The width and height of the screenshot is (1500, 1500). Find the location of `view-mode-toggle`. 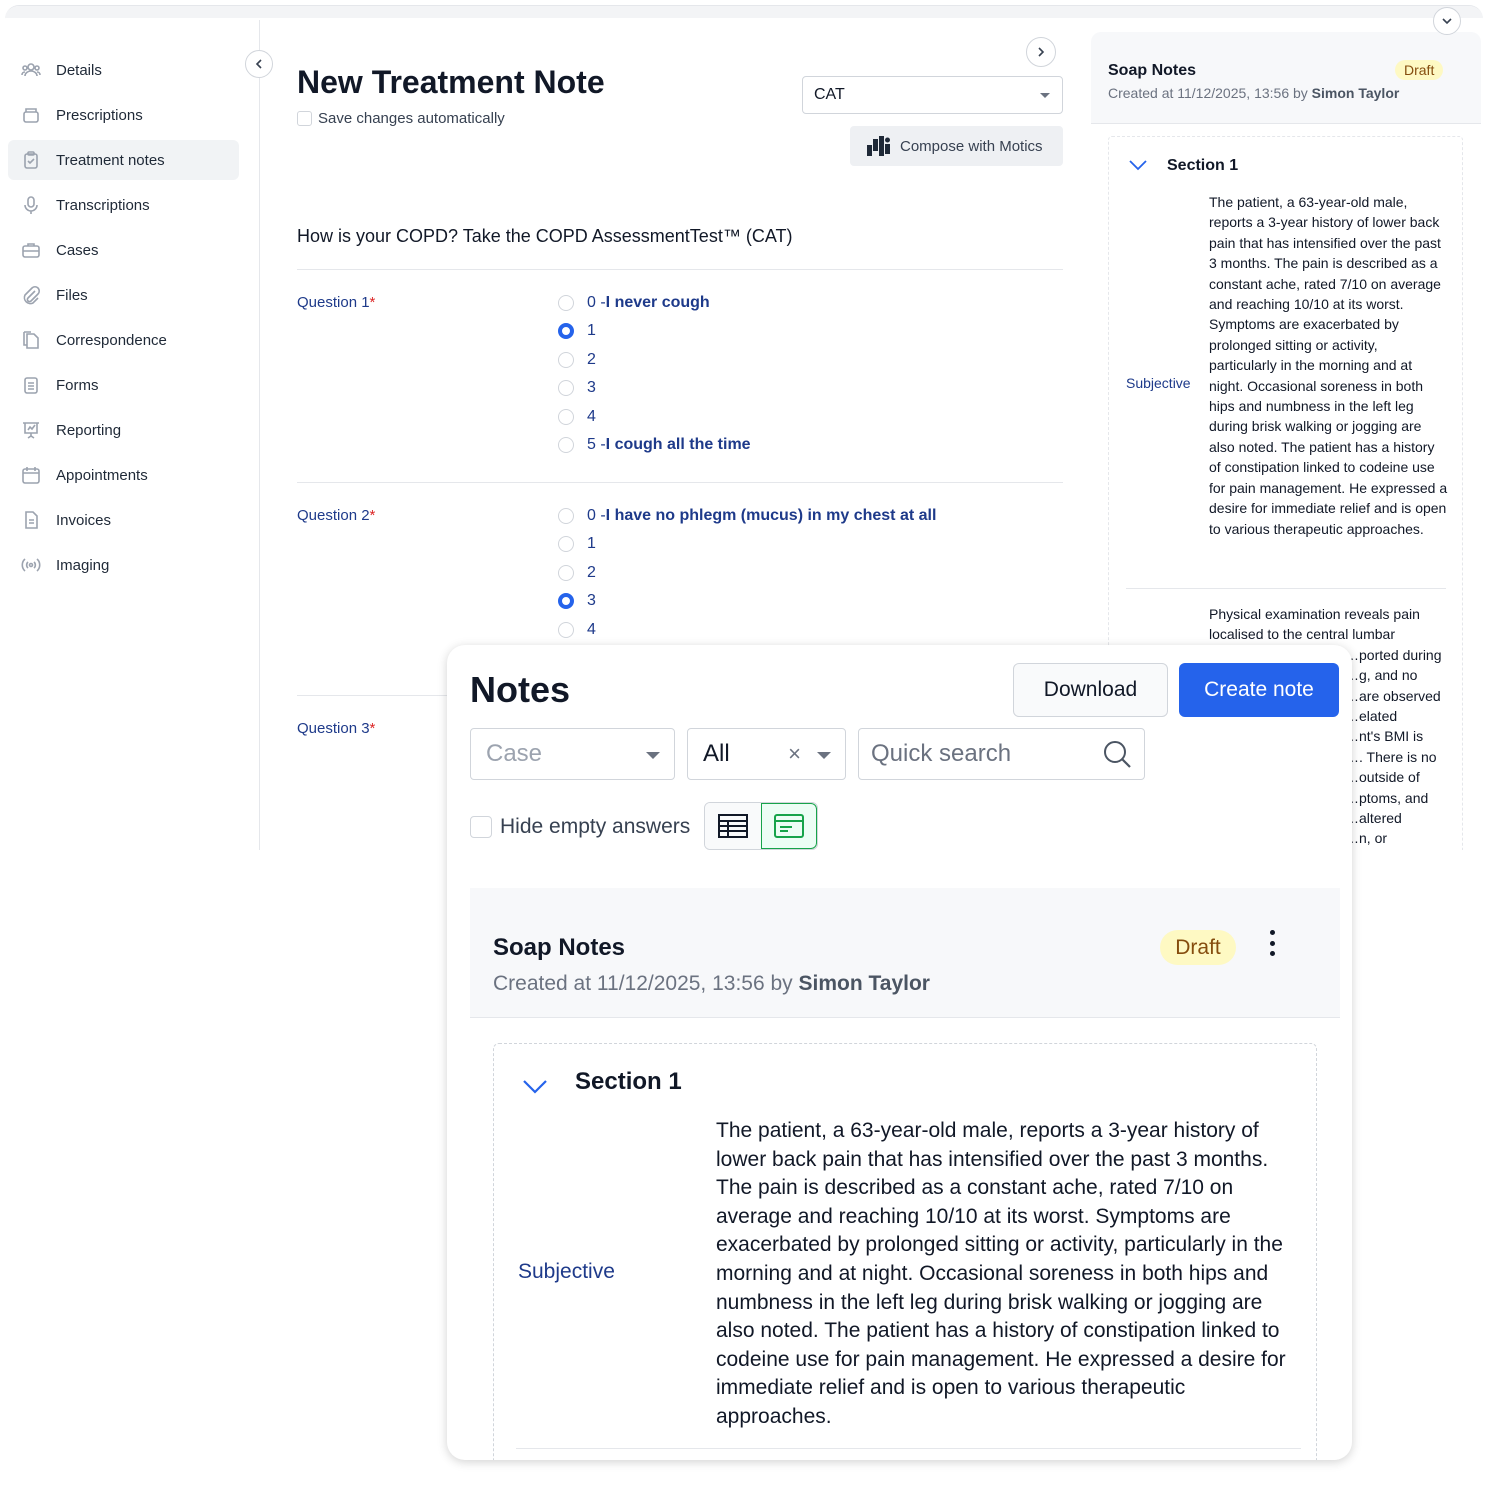

view-mode-toggle is located at coordinates (761, 826).